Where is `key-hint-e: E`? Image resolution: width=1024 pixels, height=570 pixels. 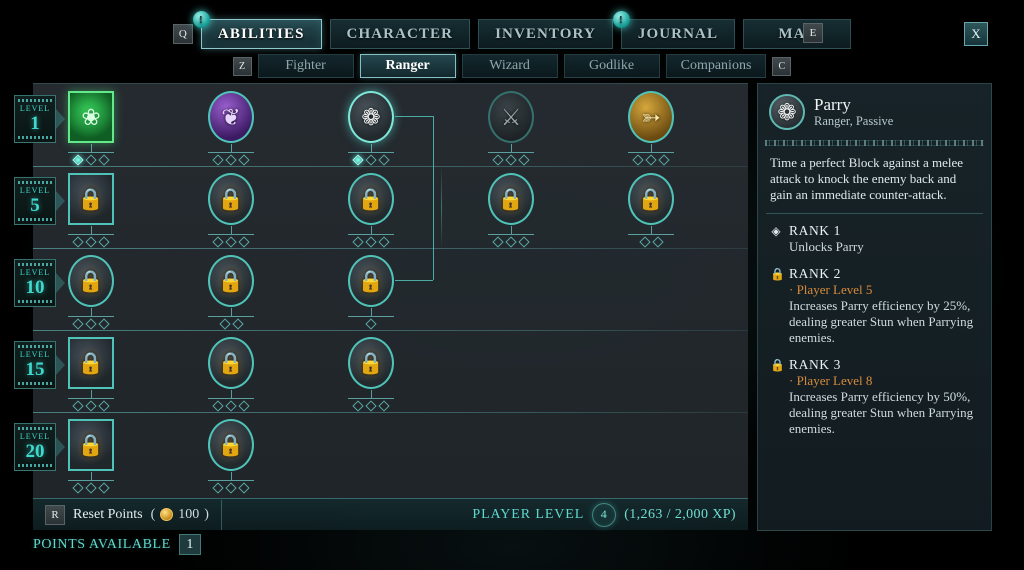
key-hint-e: E is located at coordinates (813, 33).